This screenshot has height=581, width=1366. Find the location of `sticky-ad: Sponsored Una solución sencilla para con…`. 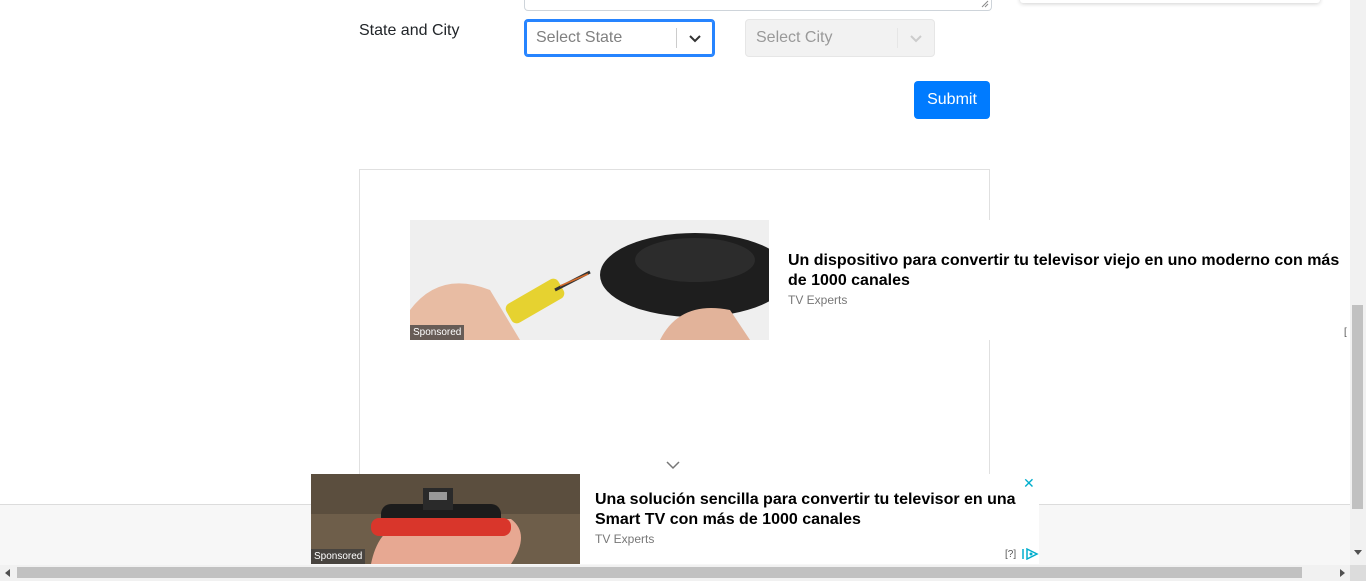

sticky-ad: Sponsored Una solución sencilla para con… is located at coordinates (675, 519).